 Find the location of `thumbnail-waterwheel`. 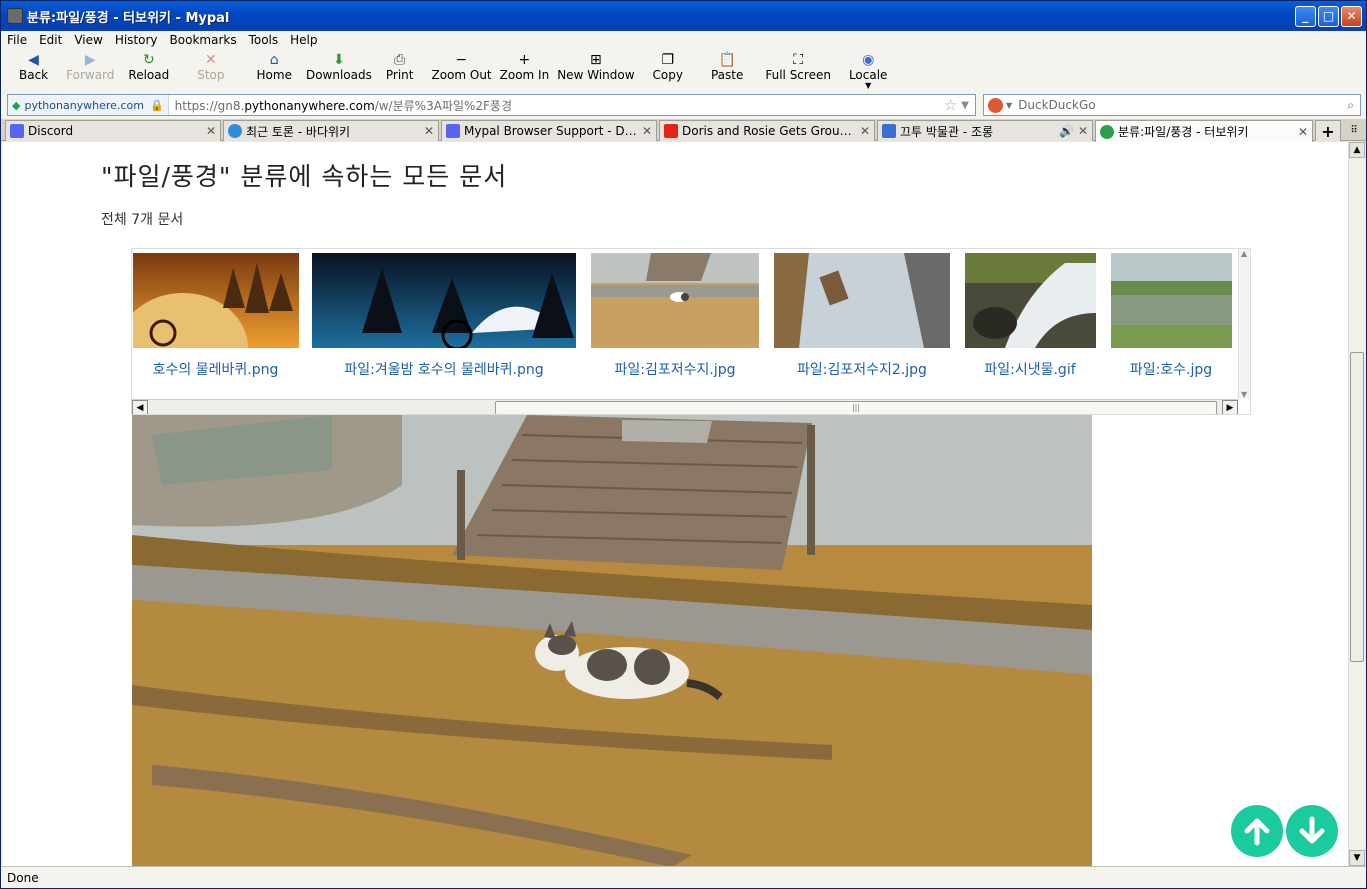

thumbnail-waterwheel is located at coordinates (215, 300).